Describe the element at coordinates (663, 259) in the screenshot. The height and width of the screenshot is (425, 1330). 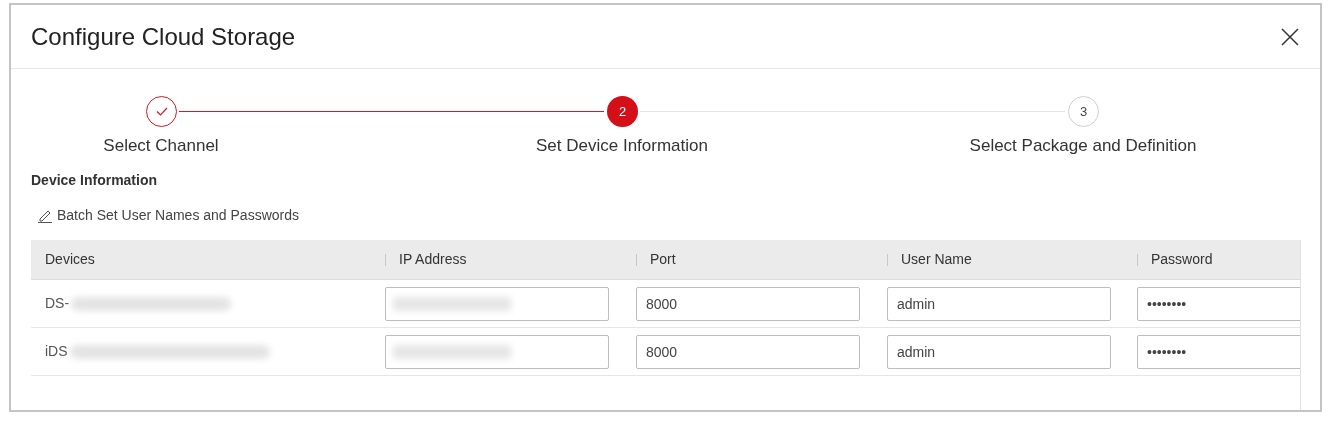
I see `column-header: Port` at that location.